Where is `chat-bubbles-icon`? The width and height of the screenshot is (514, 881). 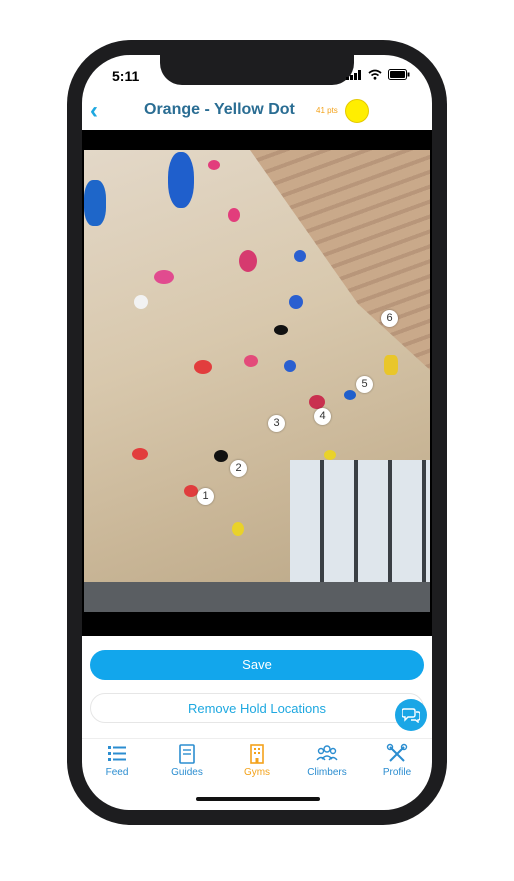
chat-bubbles-icon is located at coordinates (411, 715).